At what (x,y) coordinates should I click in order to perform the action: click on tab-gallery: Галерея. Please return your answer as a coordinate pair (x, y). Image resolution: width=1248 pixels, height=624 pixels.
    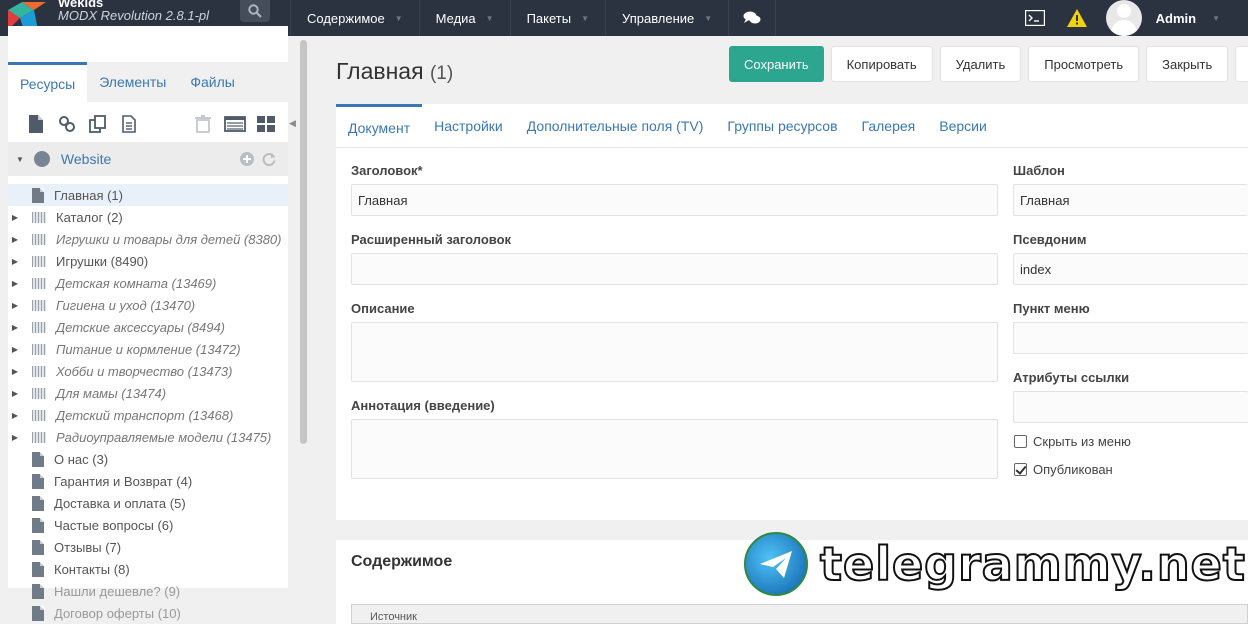
    Looking at the image, I should click on (889, 126).